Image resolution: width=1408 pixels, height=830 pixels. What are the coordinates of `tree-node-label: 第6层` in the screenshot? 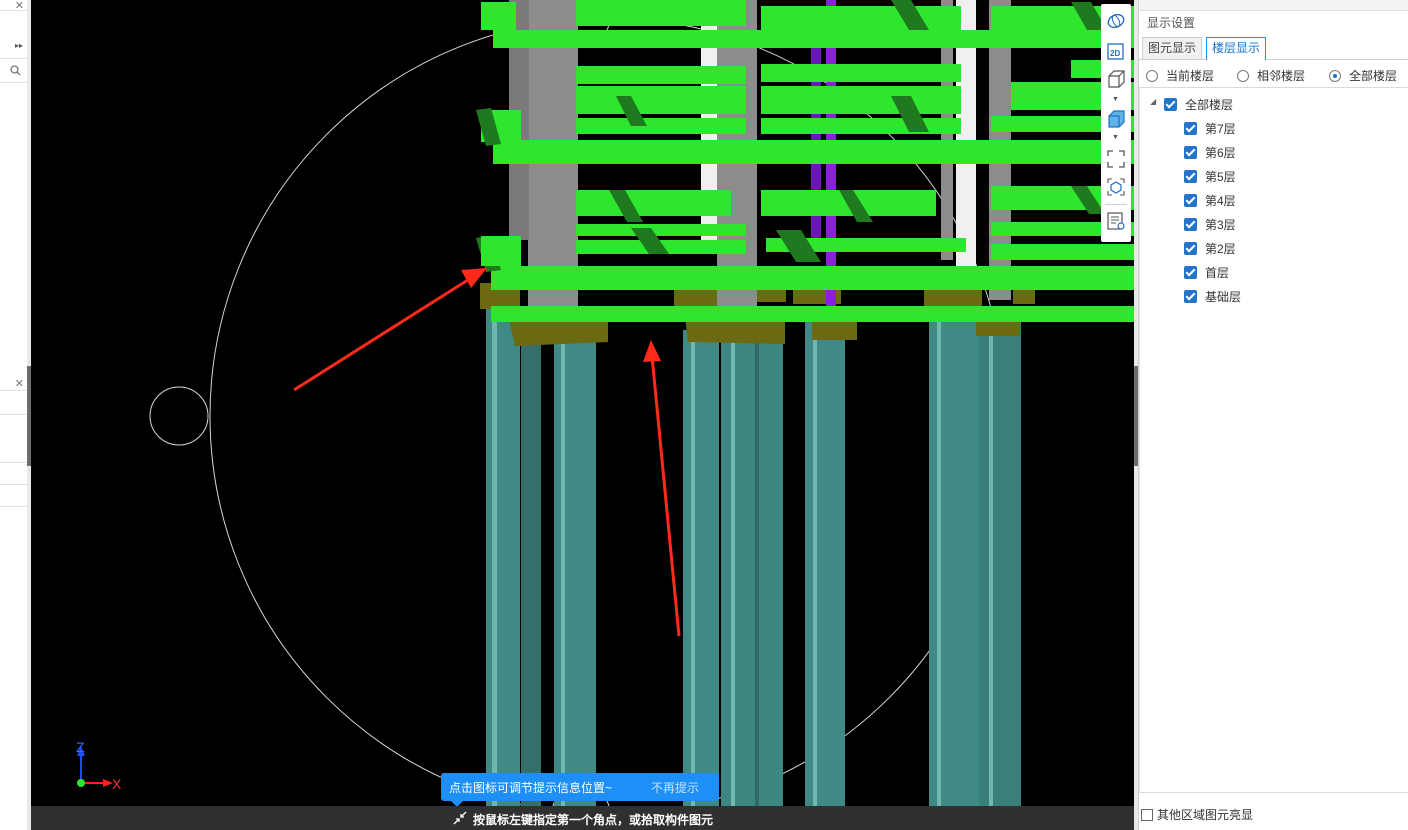 It's located at (1220, 152).